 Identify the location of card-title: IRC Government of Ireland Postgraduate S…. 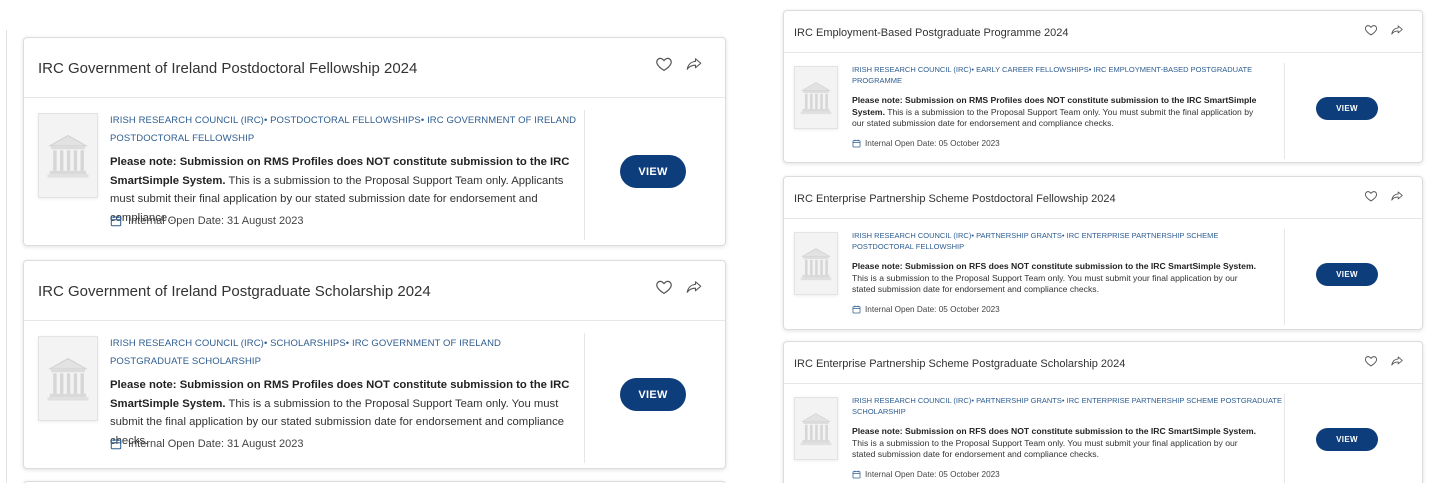
(234, 291).